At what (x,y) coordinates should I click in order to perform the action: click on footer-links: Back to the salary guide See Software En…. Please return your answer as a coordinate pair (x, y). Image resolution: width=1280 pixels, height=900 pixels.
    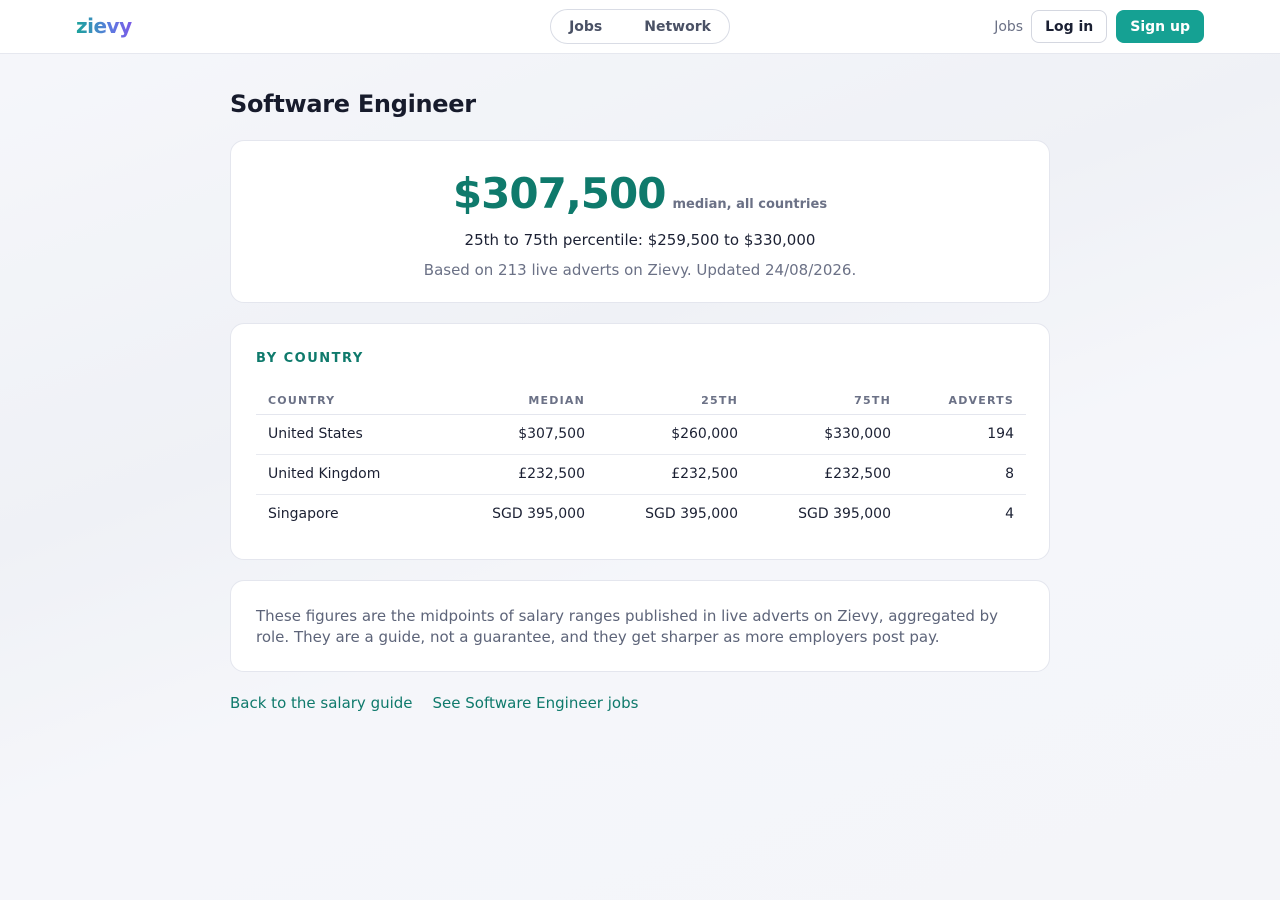
    Looking at the image, I should click on (434, 703).